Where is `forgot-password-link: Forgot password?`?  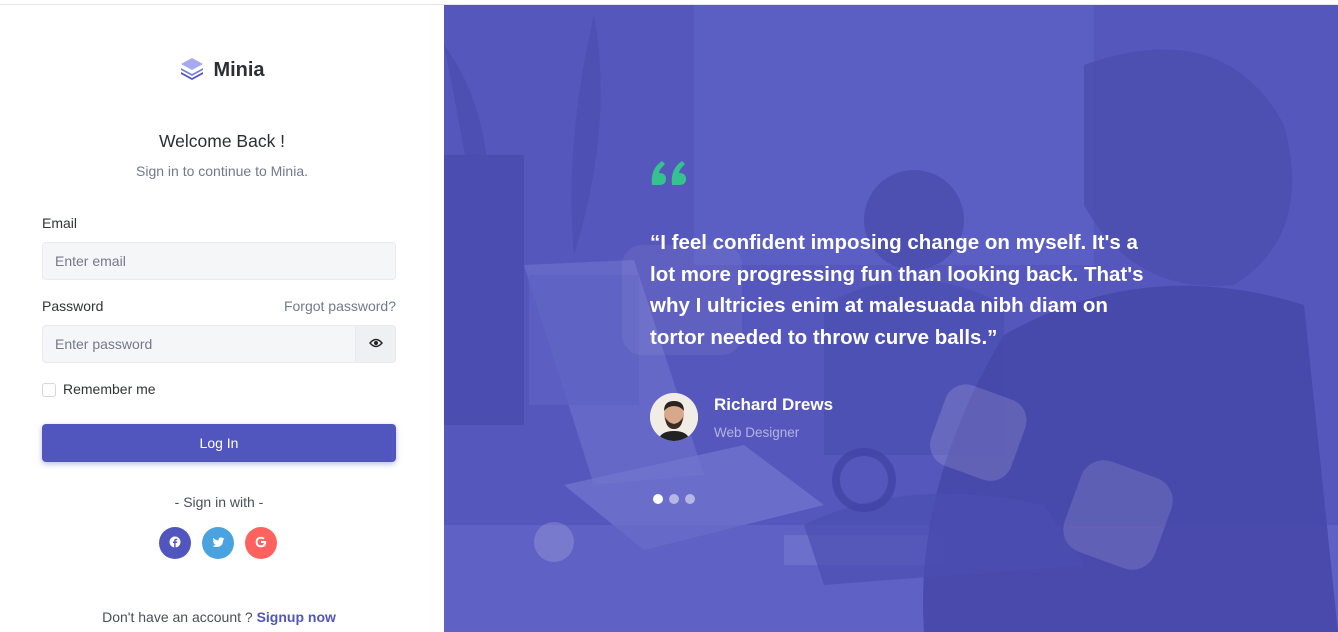
forgot-password-link: Forgot password? is located at coordinates (340, 306).